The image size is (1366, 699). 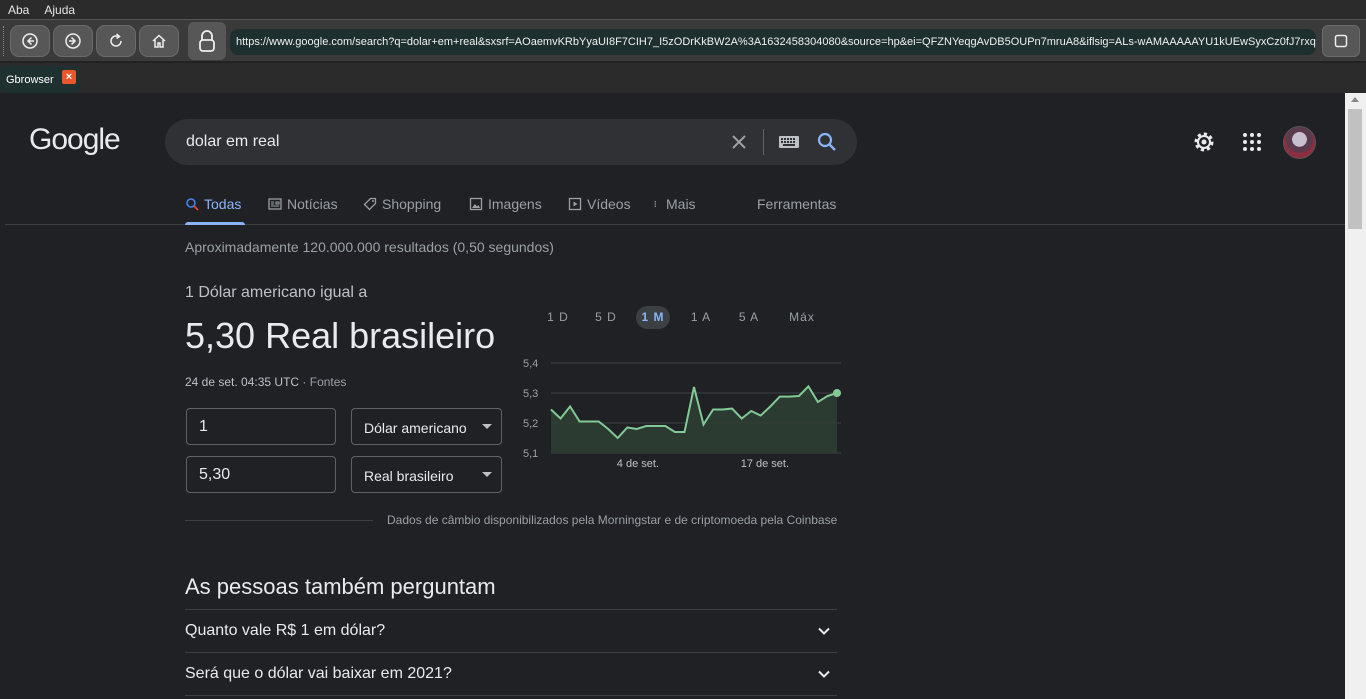 What do you see at coordinates (763, 142) in the screenshot?
I see `search-divider` at bounding box center [763, 142].